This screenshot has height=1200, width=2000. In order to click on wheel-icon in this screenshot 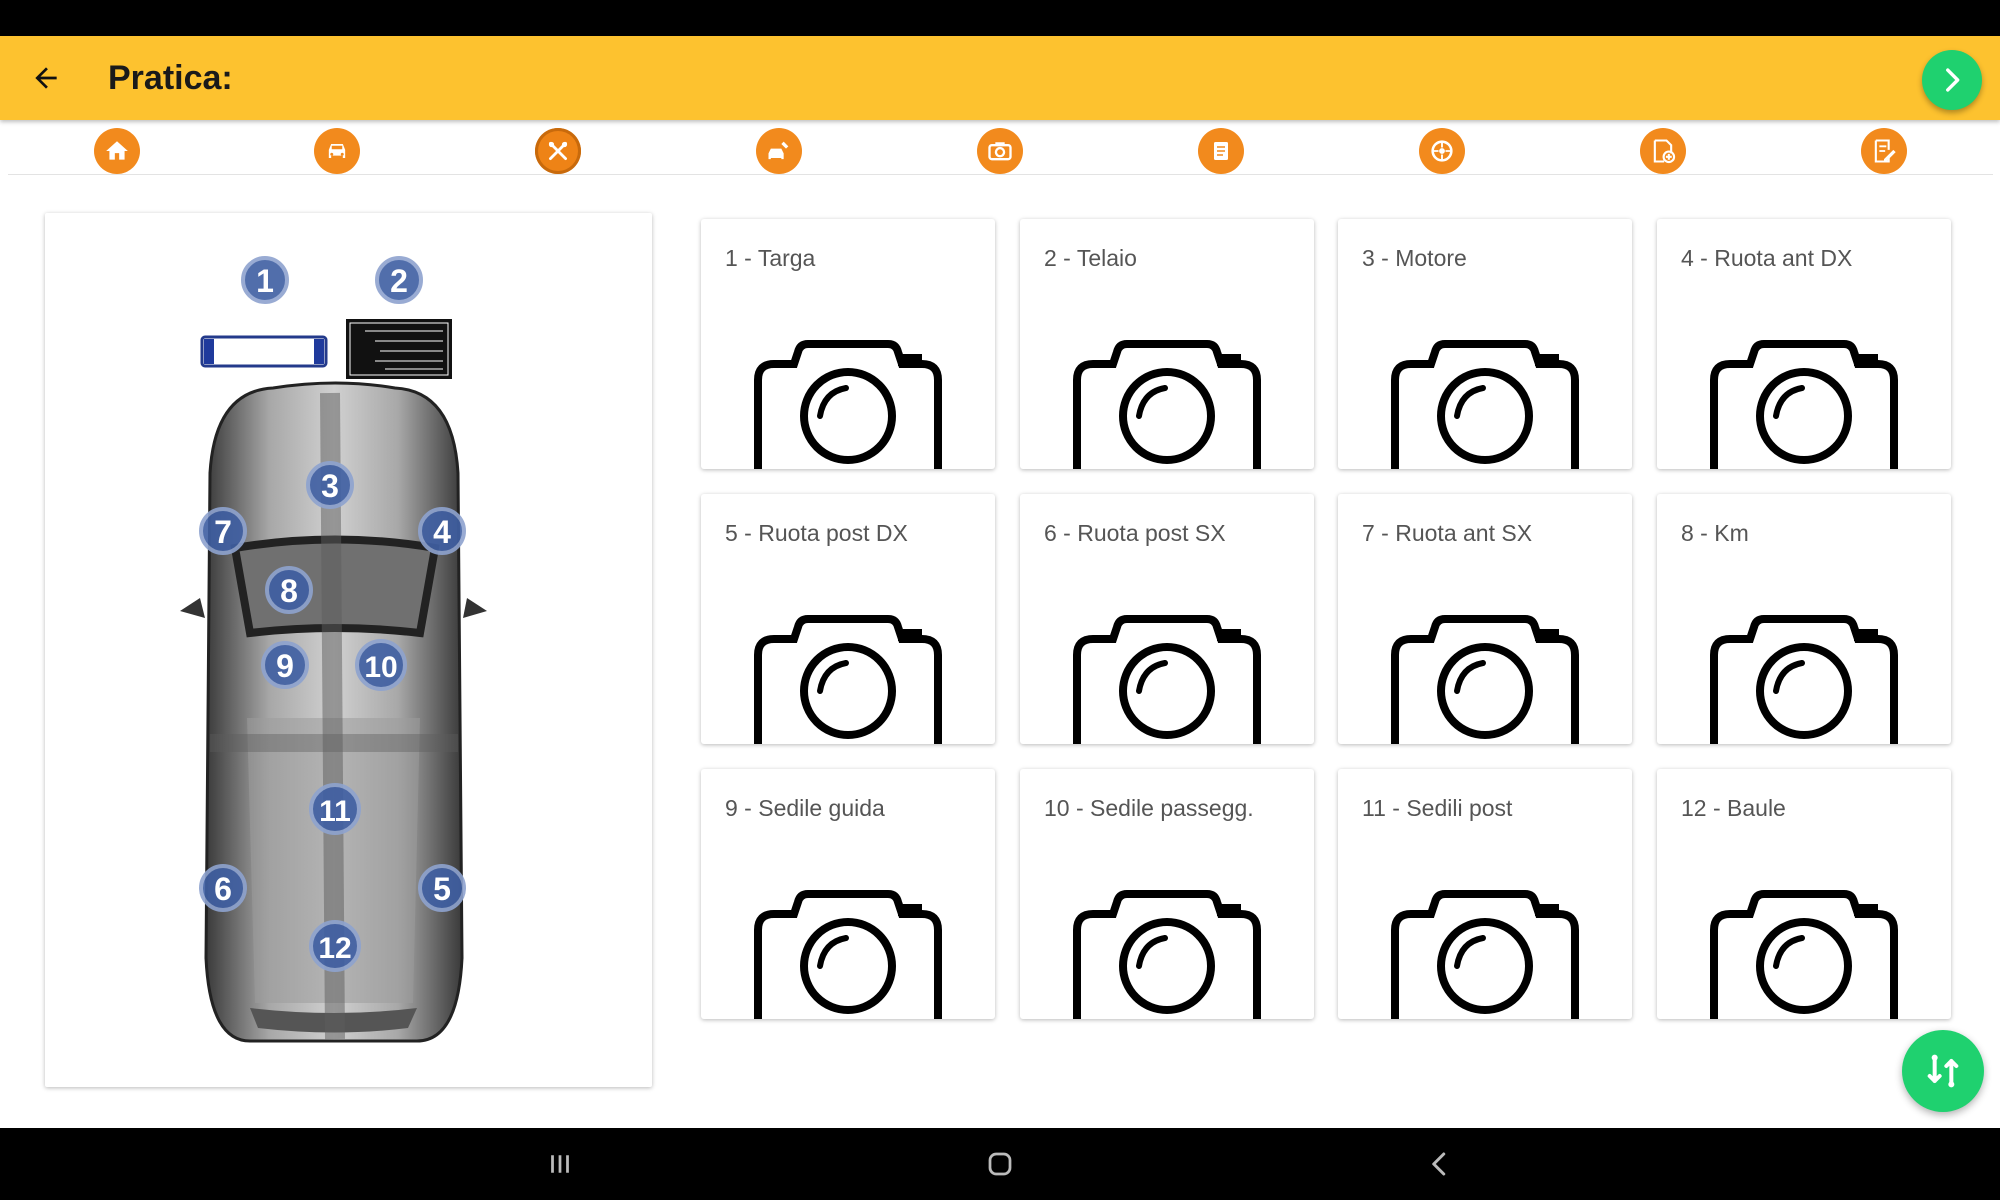, I will do `click(1442, 151)`.